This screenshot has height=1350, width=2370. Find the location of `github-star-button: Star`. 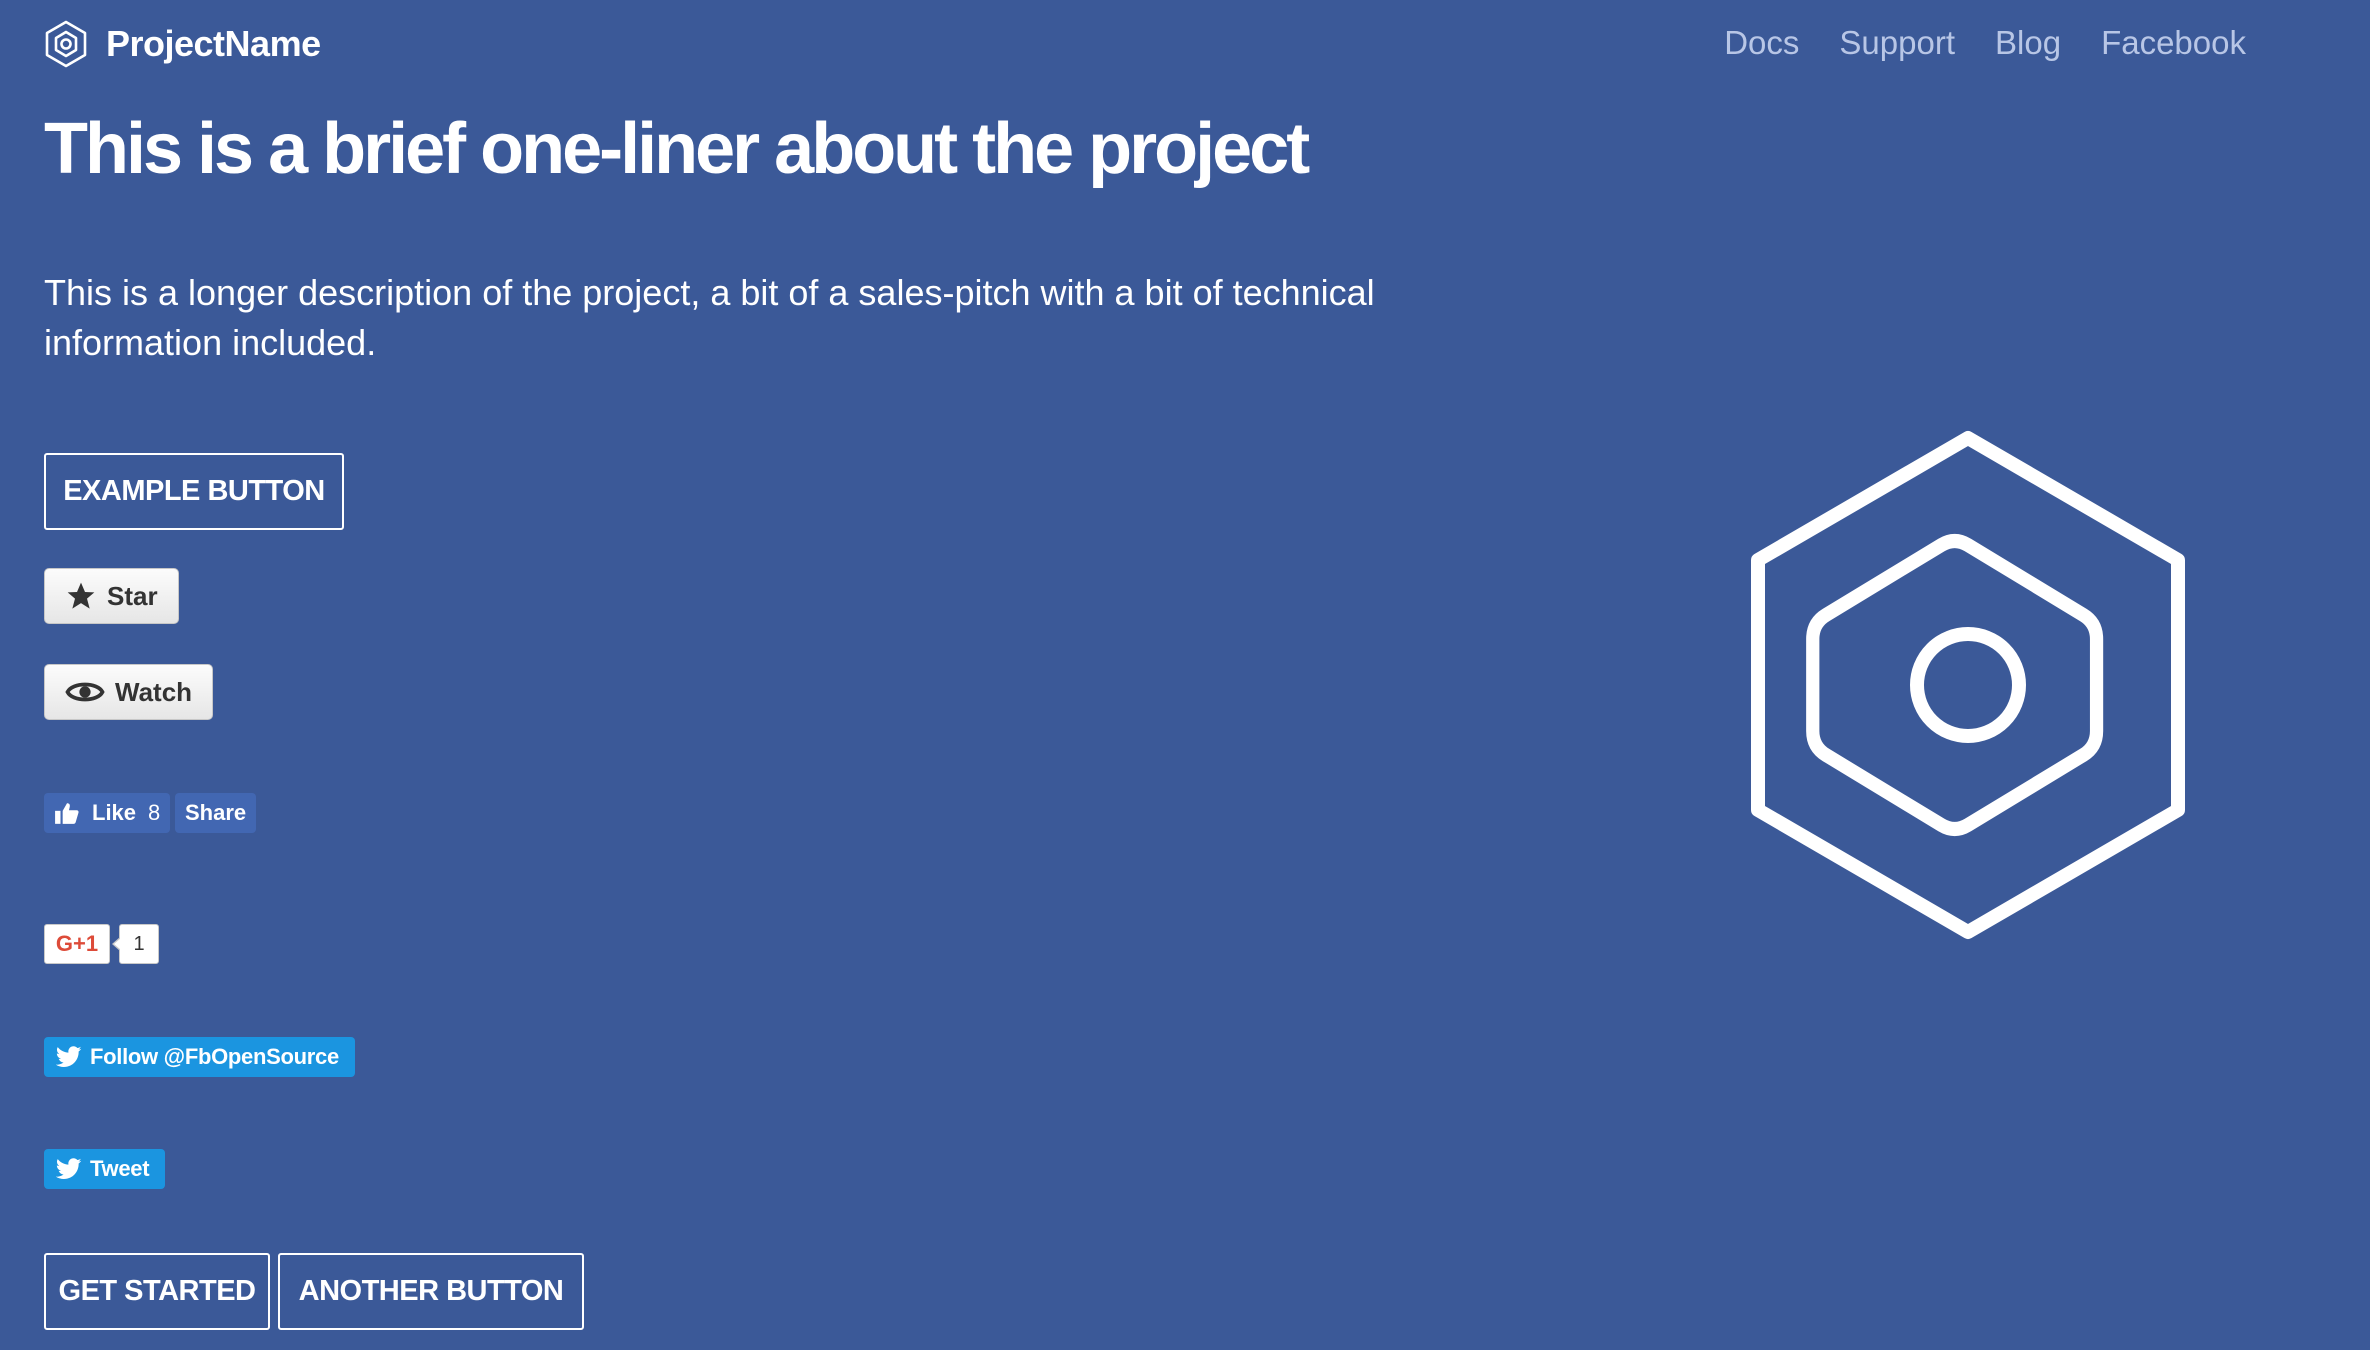

github-star-button: Star is located at coordinates (111, 596).